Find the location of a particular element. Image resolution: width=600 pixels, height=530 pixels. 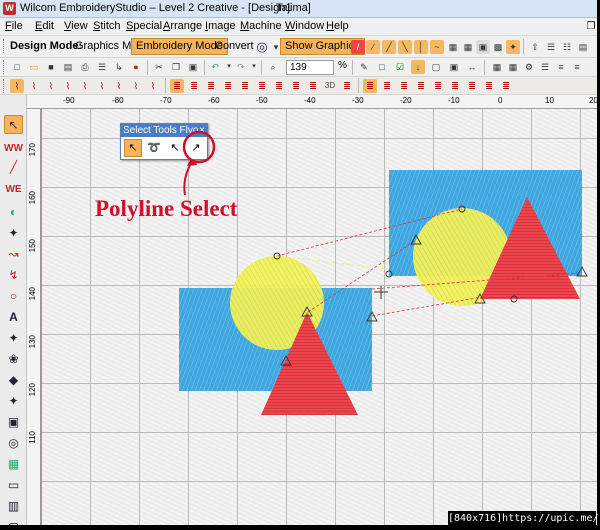

motif-icon: ⌇ is located at coordinates (102, 86).